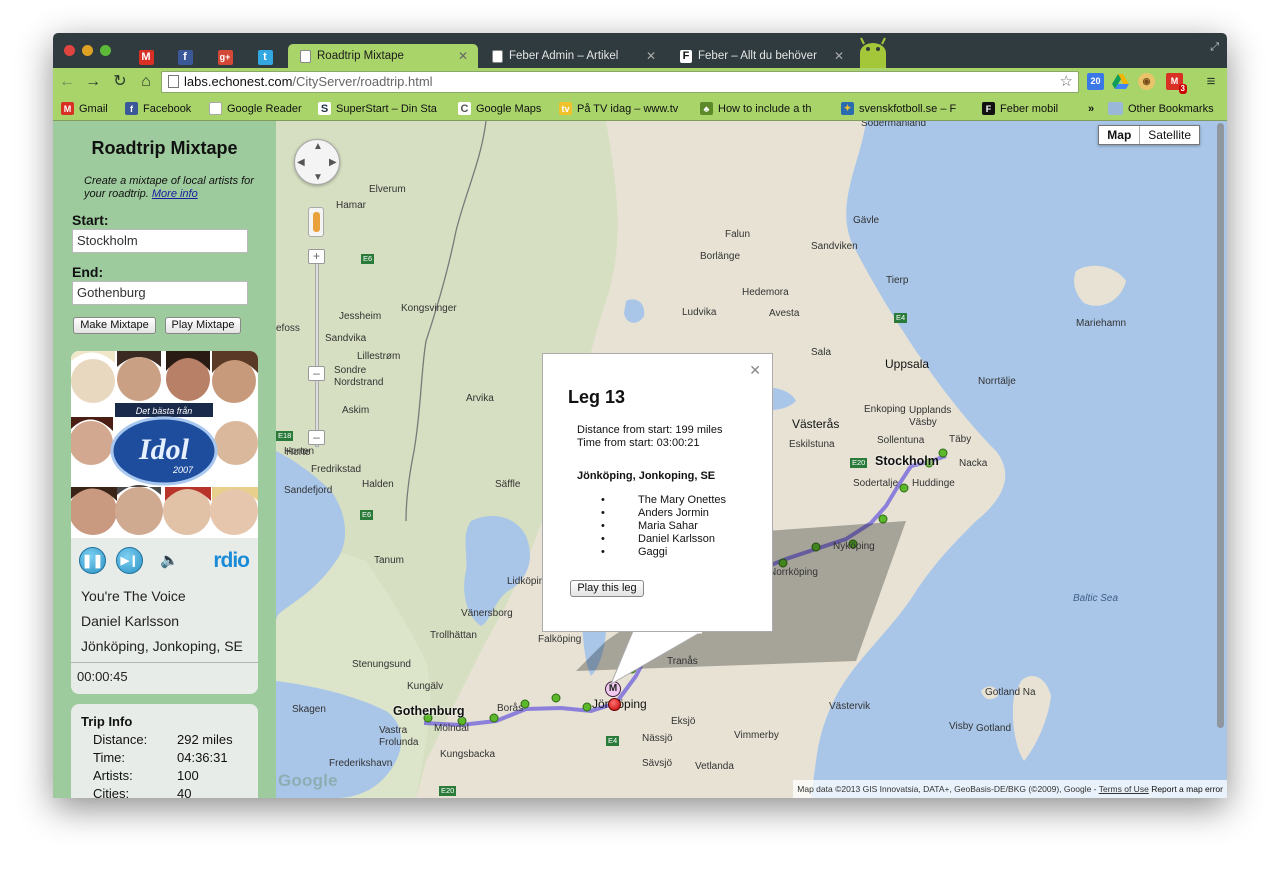 This screenshot has width=1280, height=872. I want to click on zoom-slider-track, so click(317, 350).